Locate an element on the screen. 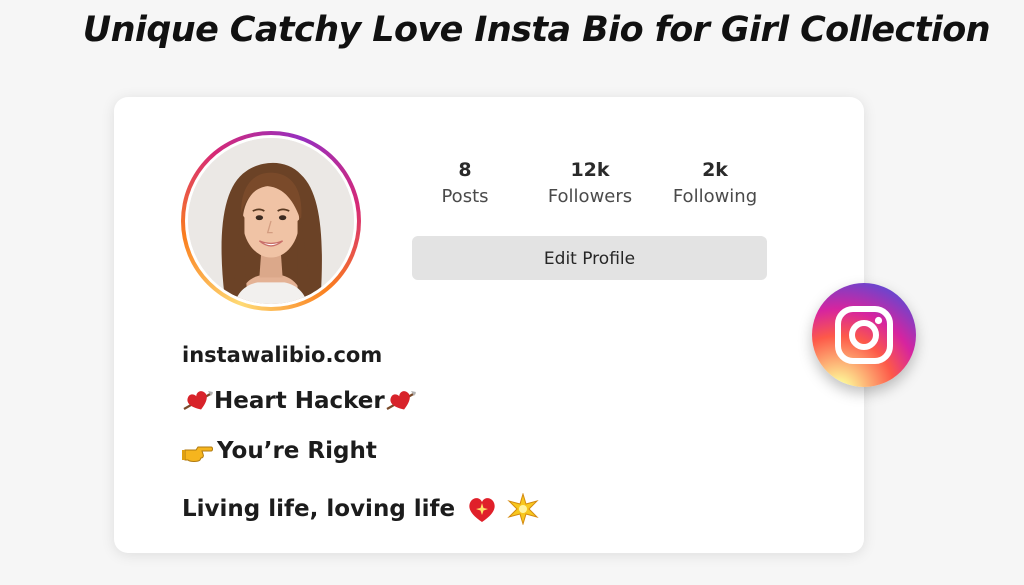 The height and width of the screenshot is (585, 1024). stat-following: 2k Following is located at coordinates (715, 184).